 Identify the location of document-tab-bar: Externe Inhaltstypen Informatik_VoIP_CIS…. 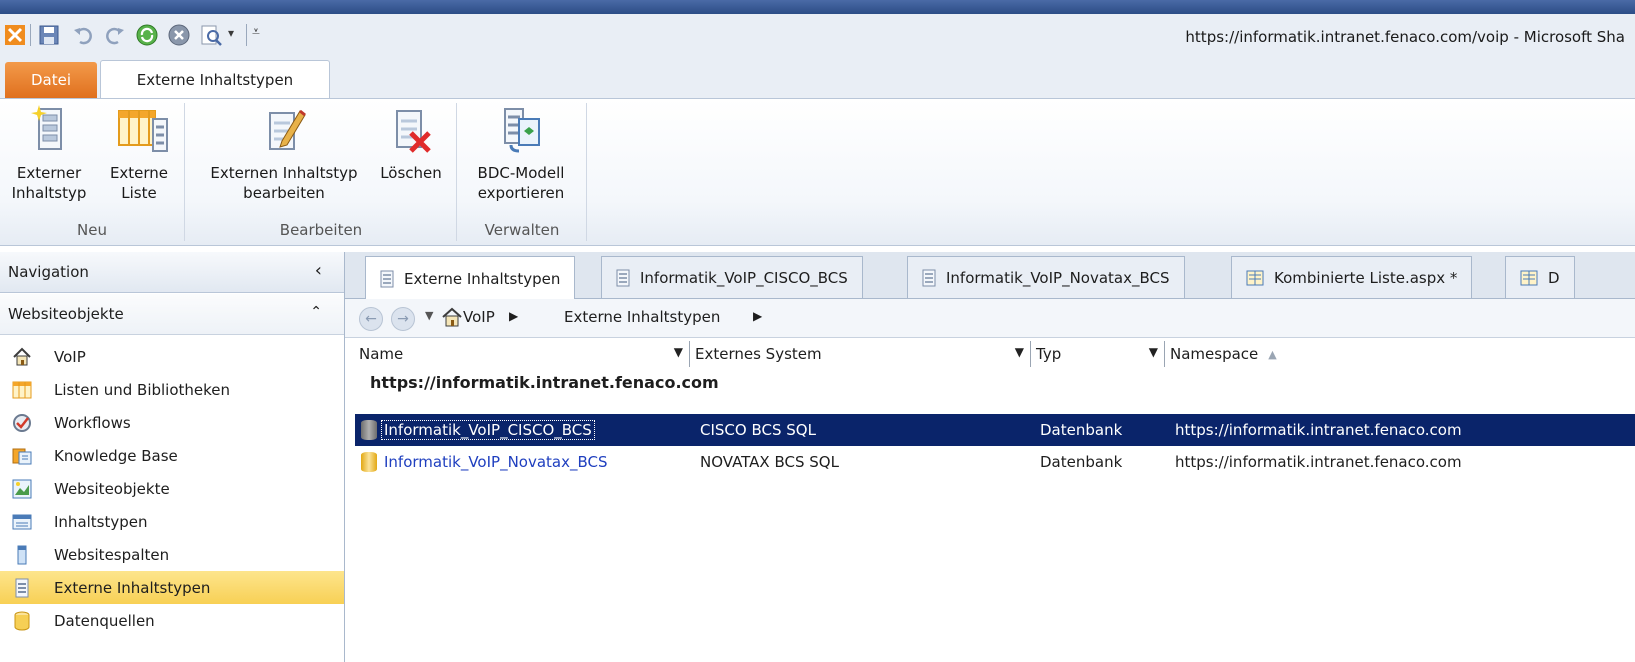
(990, 276).